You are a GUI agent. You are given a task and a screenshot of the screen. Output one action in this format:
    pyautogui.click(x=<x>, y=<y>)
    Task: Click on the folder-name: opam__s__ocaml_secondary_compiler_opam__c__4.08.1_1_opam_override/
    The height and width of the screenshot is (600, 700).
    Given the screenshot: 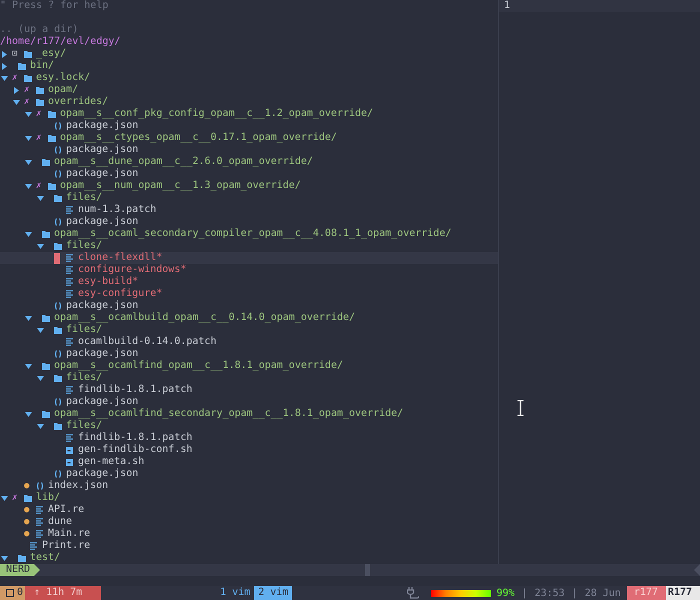 What is the action you would take?
    pyautogui.click(x=253, y=234)
    